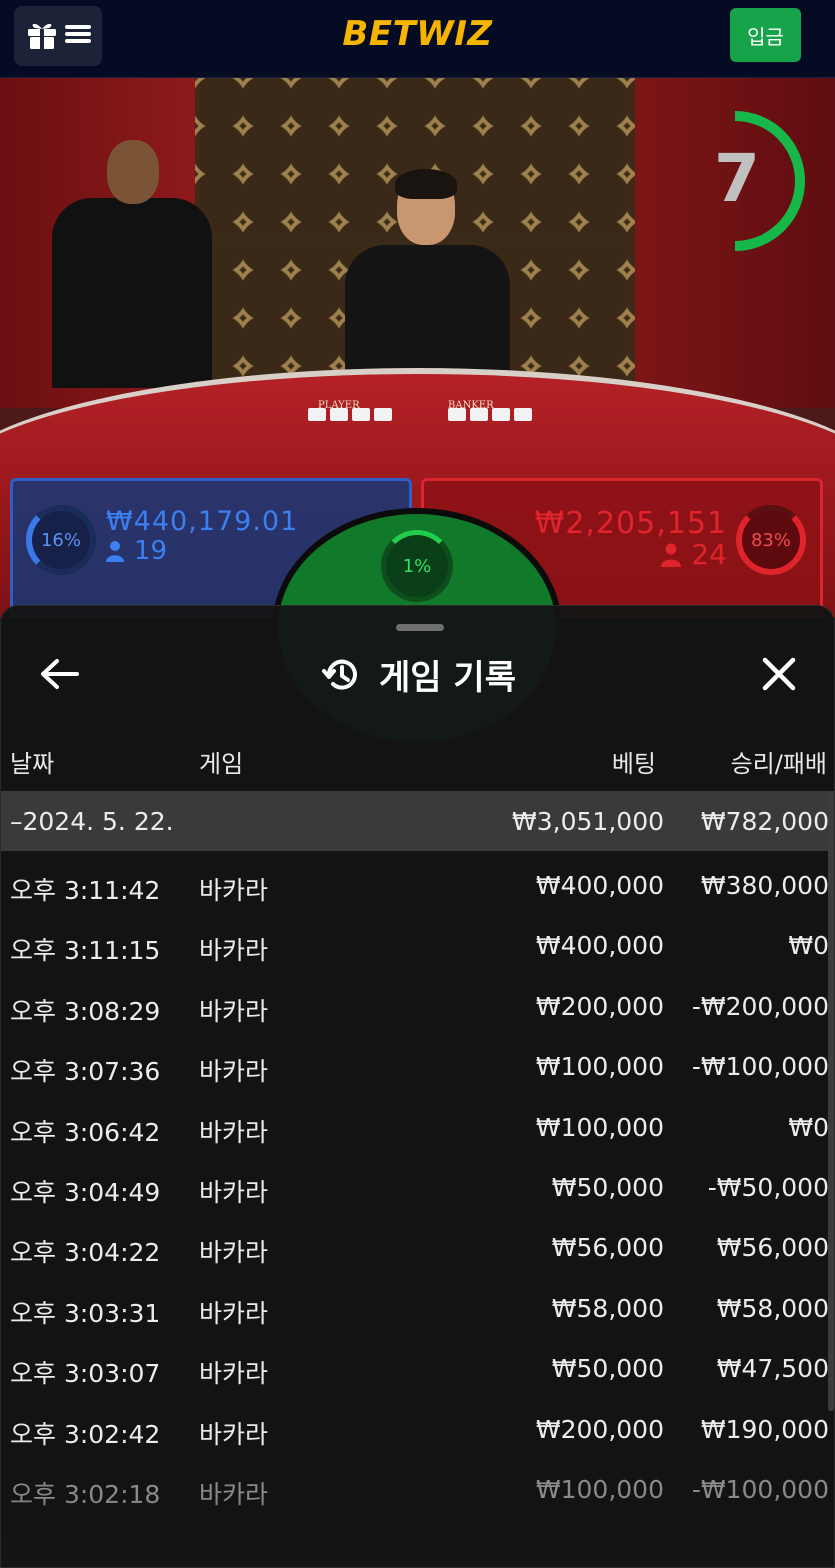  What do you see at coordinates (132, 265) in the screenshot?
I see `studio-staff` at bounding box center [132, 265].